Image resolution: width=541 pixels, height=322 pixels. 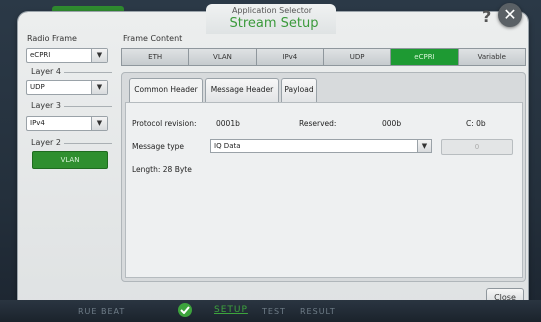 I want to click on layer3-label: Layer 3, so click(x=46, y=105).